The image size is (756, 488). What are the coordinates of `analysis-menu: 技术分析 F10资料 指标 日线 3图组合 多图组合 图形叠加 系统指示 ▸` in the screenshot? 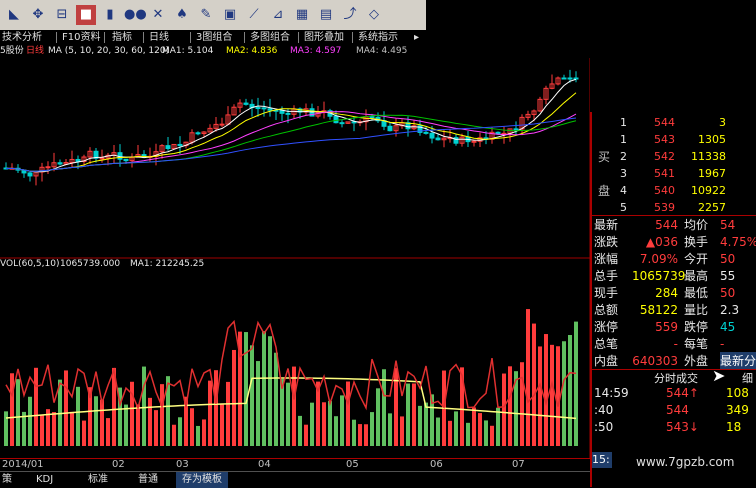 It's located at (213, 37).